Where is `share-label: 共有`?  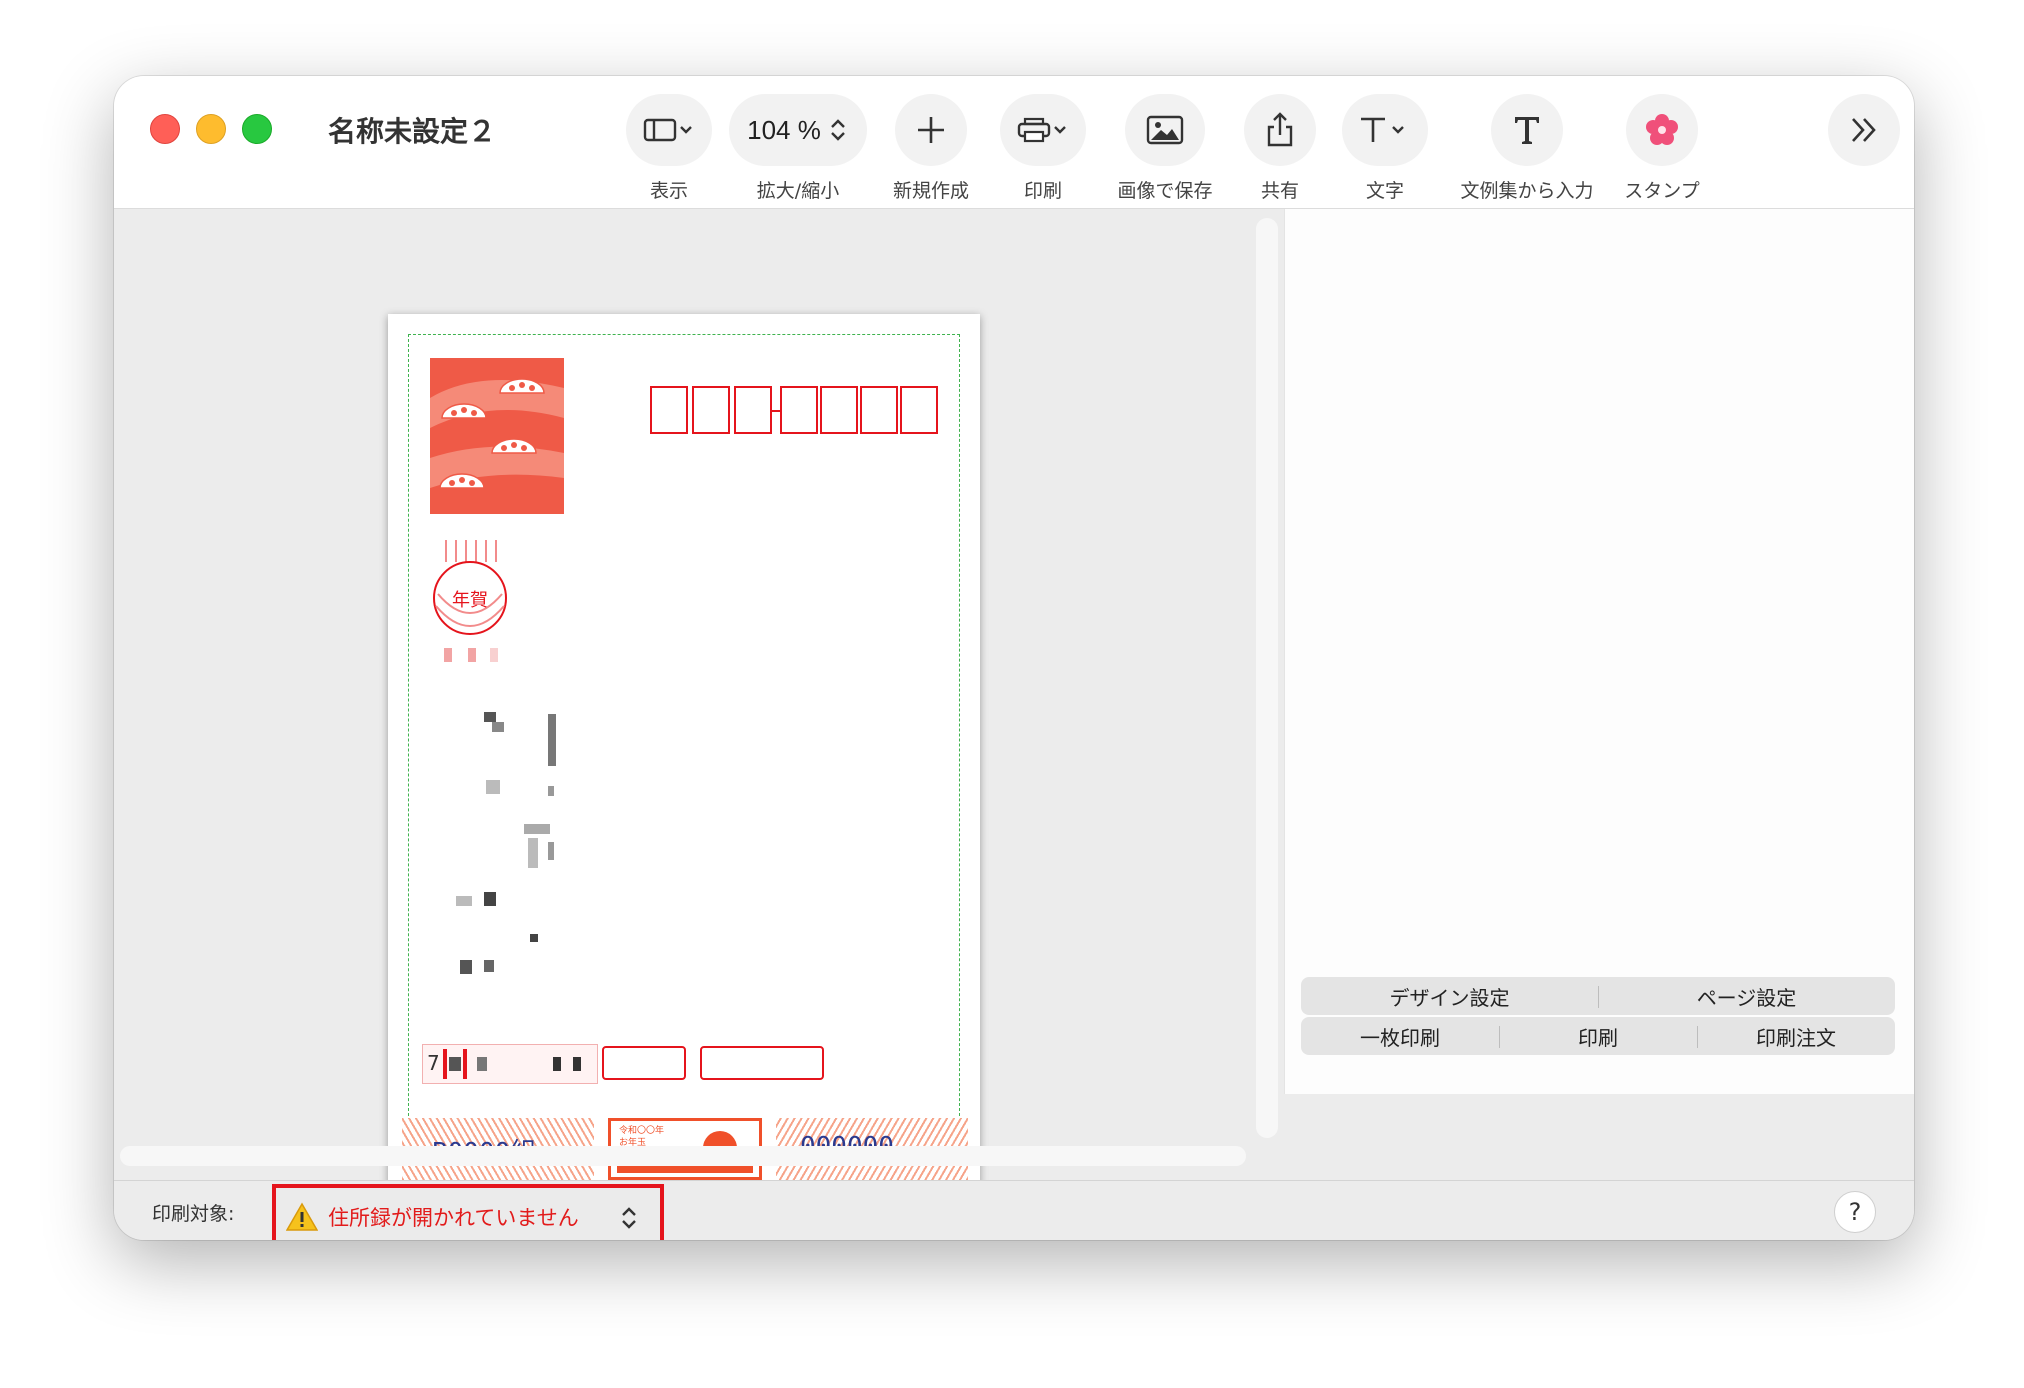 share-label: 共有 is located at coordinates (1279, 191).